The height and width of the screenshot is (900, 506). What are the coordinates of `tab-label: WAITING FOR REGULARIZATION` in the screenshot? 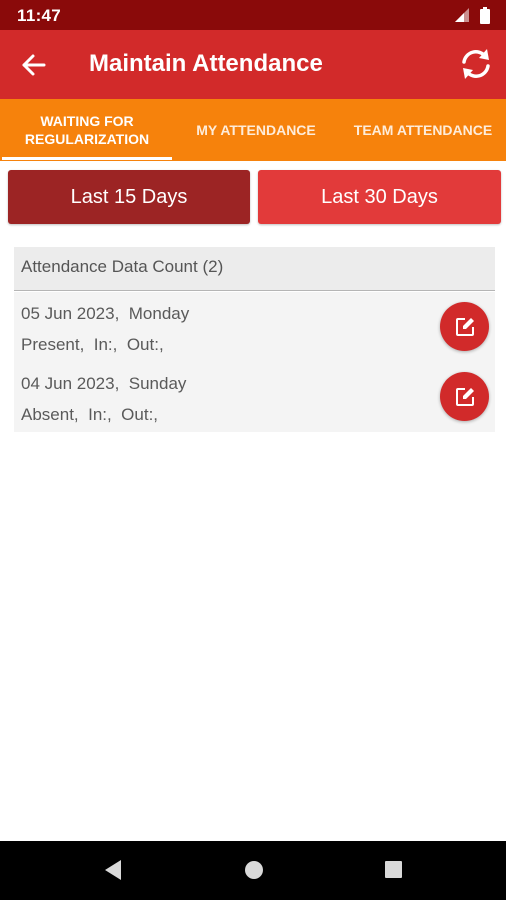 It's located at (87, 130).